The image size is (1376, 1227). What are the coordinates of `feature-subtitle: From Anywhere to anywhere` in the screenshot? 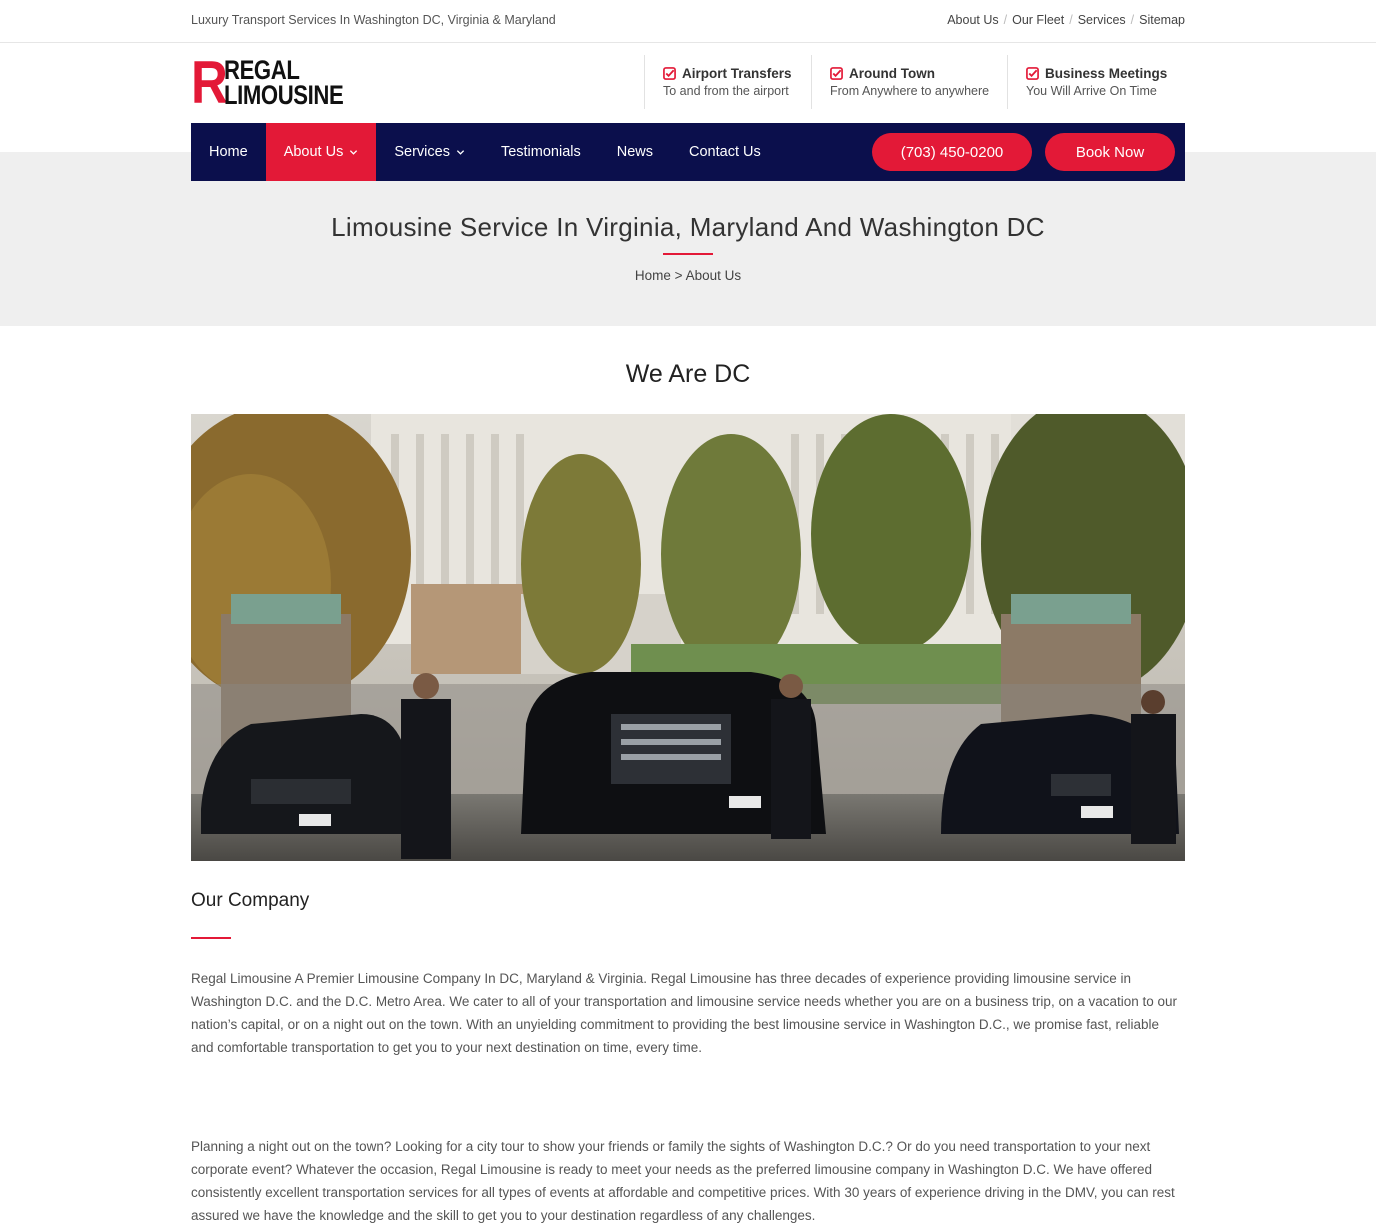 It's located at (910, 91).